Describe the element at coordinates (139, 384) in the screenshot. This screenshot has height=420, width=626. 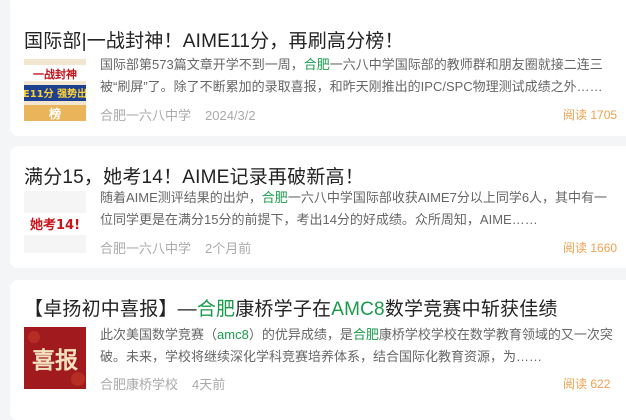
I see `article-source: 合肥康桥学校` at that location.